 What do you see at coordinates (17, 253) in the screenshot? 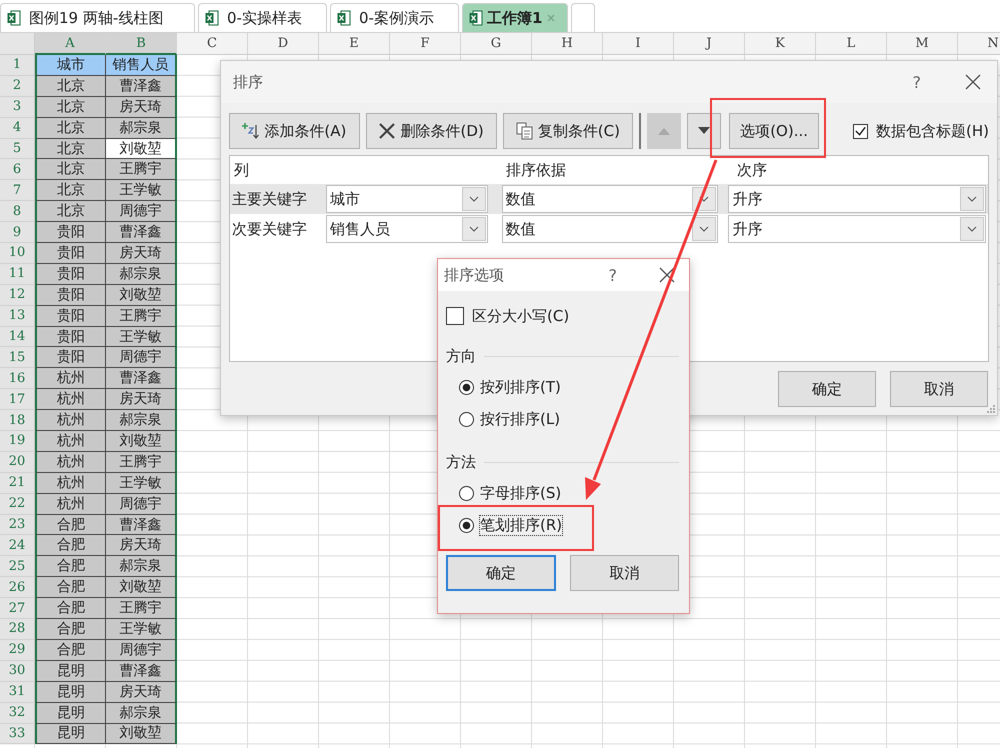
I see `row-number: 10` at bounding box center [17, 253].